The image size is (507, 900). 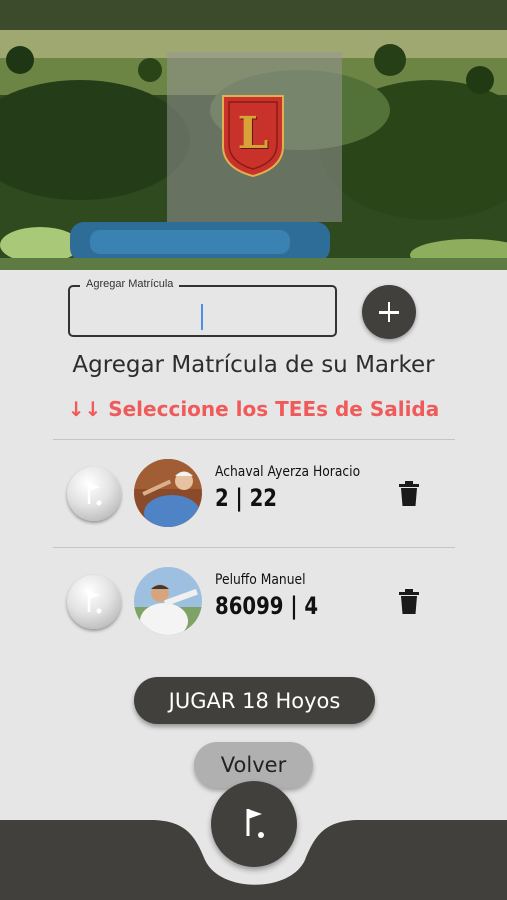 What do you see at coordinates (288, 472) in the screenshot?
I see `player-name: Achaval Ayerza Horacio` at bounding box center [288, 472].